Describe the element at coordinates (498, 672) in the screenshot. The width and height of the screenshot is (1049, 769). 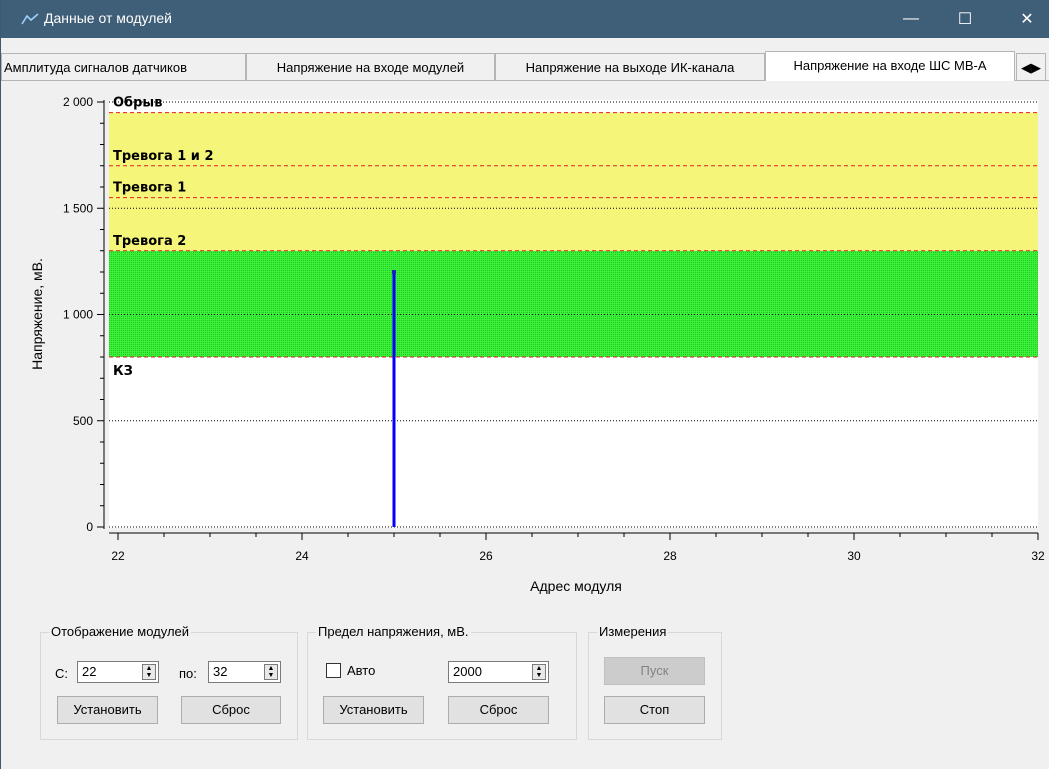
I see `voltage-limit-spinbox: 2000 ▲ ▼` at that location.